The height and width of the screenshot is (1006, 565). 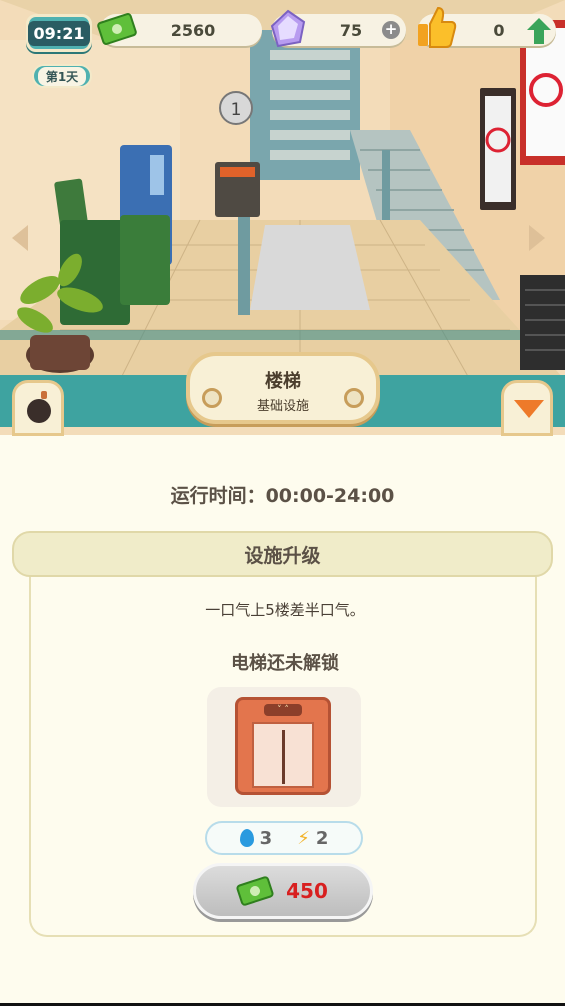 I want to click on energy-requirement: ⚡ 2, so click(x=312, y=838).